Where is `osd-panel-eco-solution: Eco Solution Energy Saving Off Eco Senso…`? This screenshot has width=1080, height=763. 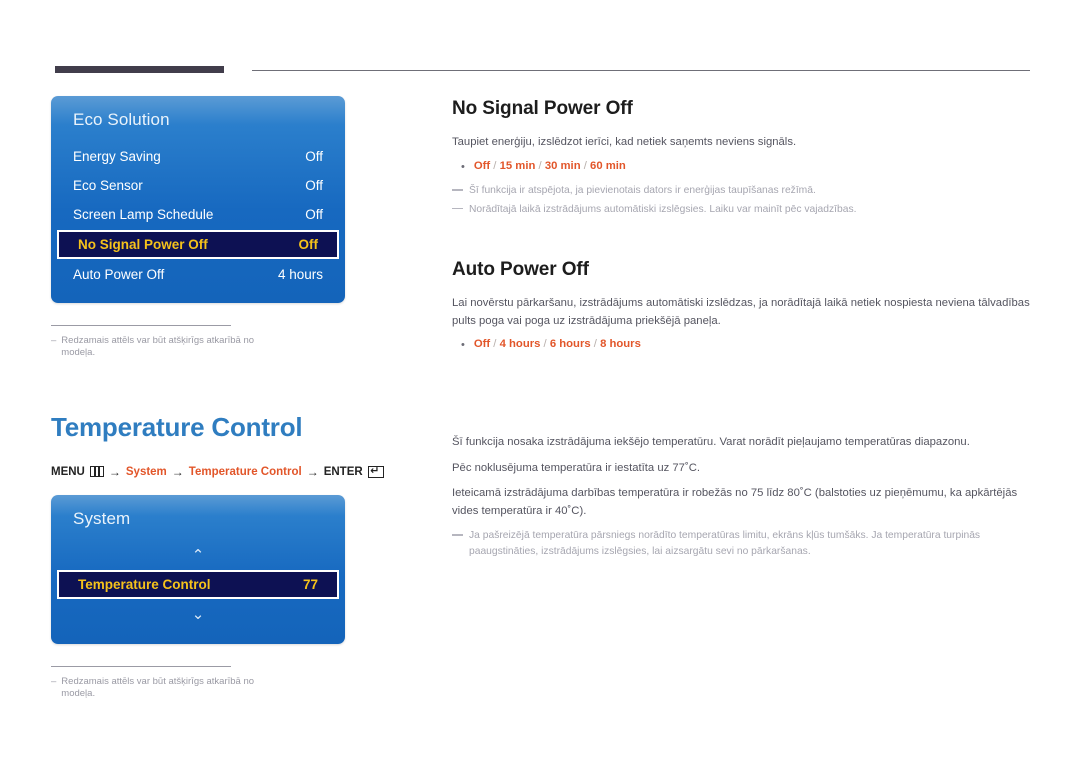
osd-panel-eco-solution: Eco Solution Energy Saving Off Eco Senso… is located at coordinates (198, 199).